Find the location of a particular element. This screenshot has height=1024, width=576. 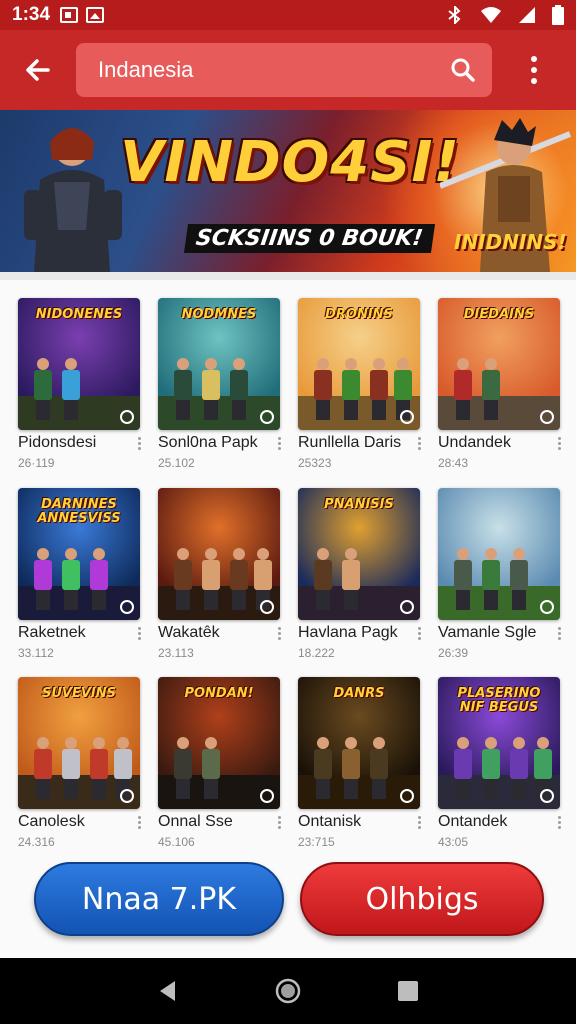

thumbnail-title: DRONINS is located at coordinates (359, 314).